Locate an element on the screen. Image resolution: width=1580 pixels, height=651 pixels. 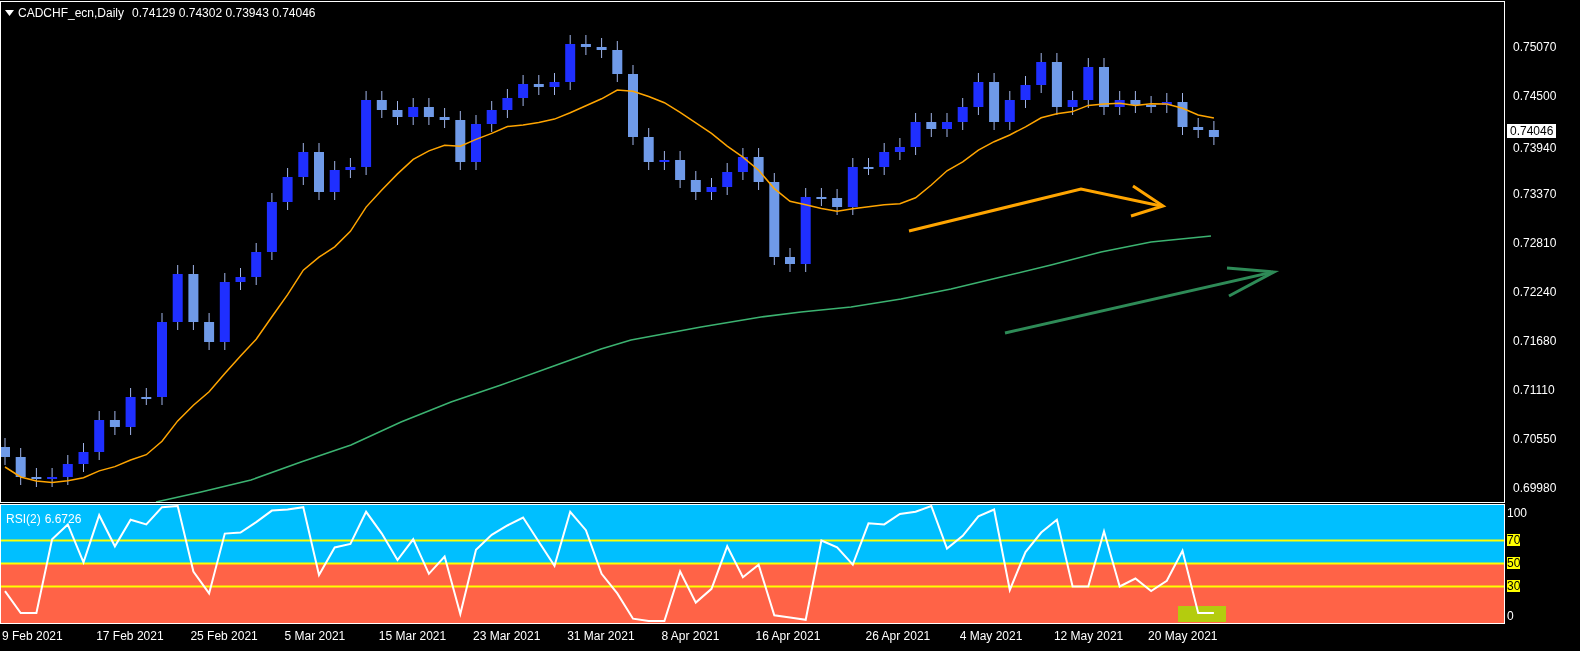
indicator-name: RSI(2) is located at coordinates (23, 519).